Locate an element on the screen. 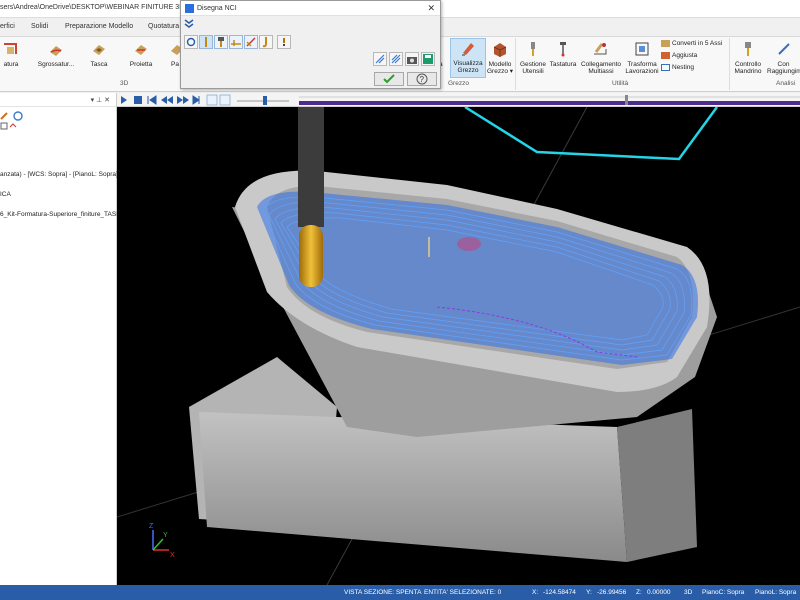  screenshot-button is located at coordinates (412, 59).